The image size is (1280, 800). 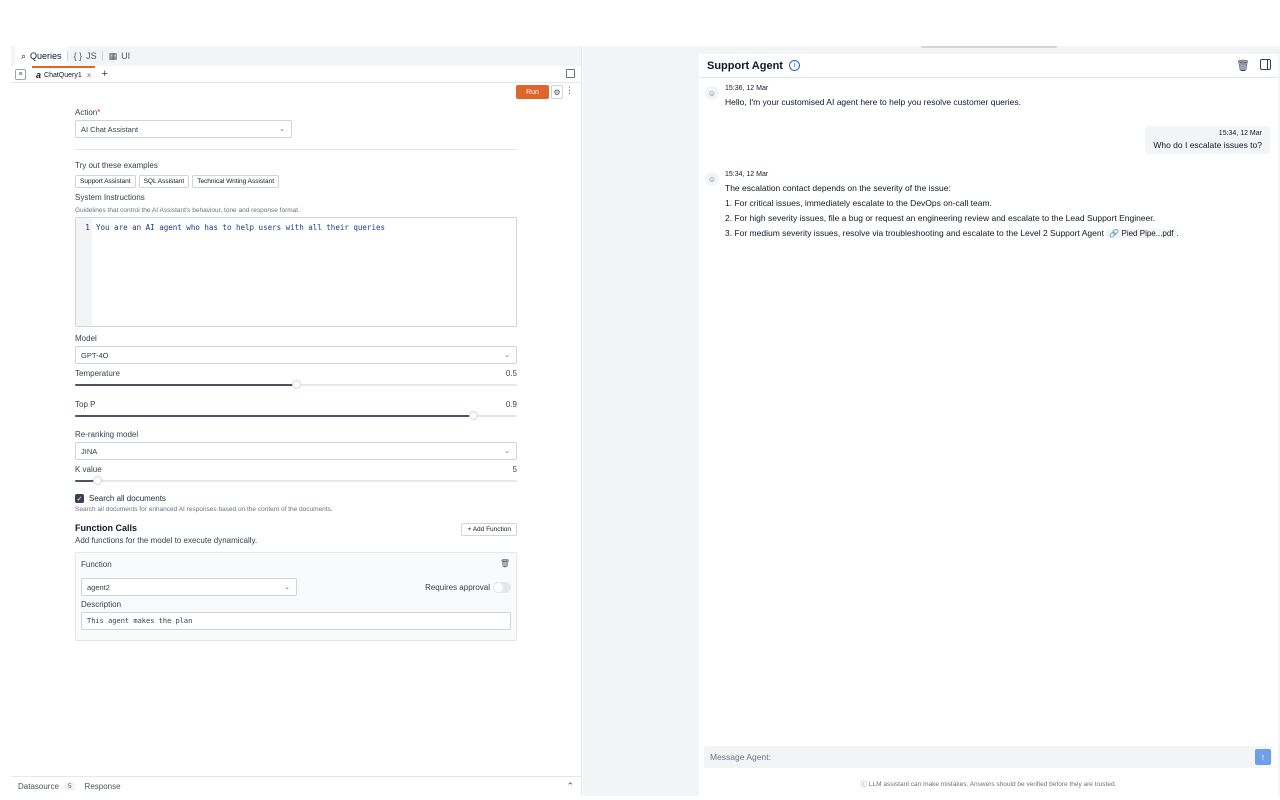 What do you see at coordinates (164, 181) in the screenshot?
I see `chip-sql-assistant: SQL Assistant` at bounding box center [164, 181].